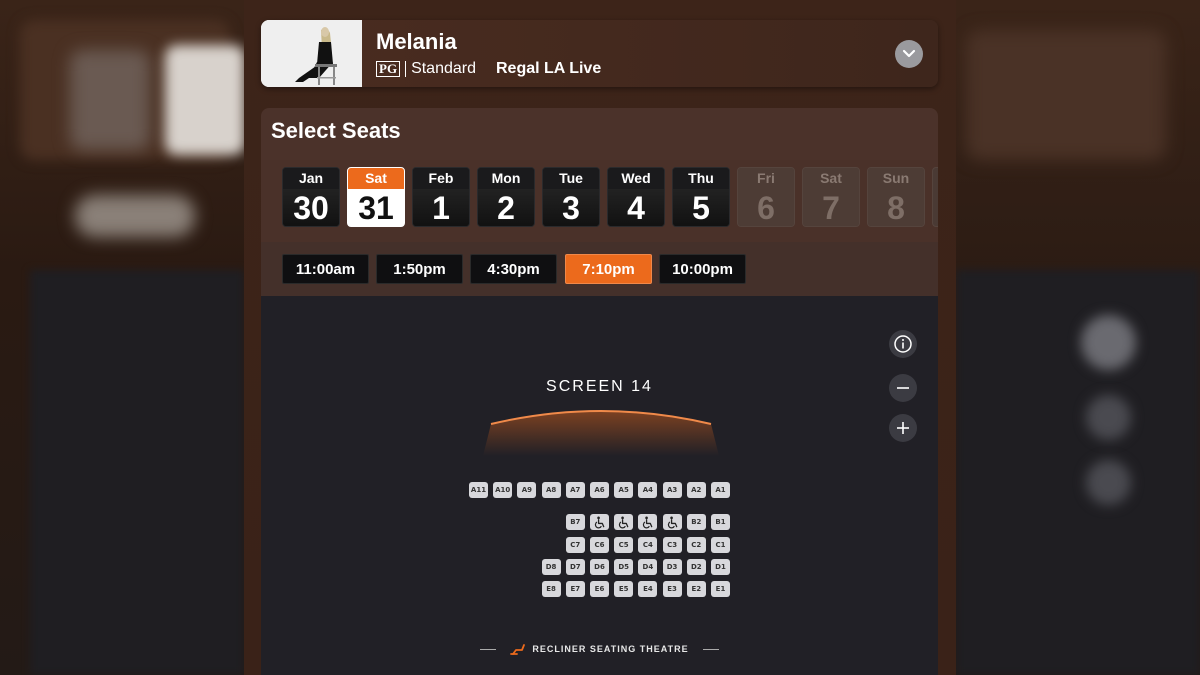  Describe the element at coordinates (720, 490) in the screenshot. I see `seat: A1` at that location.